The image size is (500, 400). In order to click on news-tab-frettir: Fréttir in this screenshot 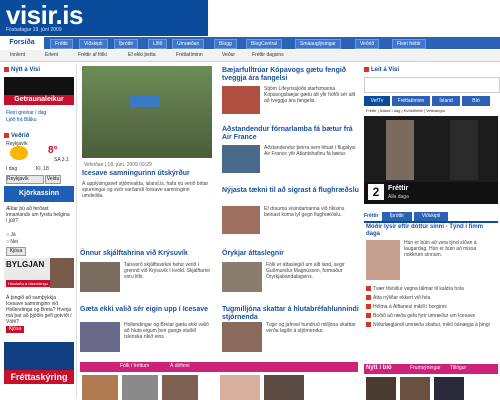, I will do `click(371, 216)`.